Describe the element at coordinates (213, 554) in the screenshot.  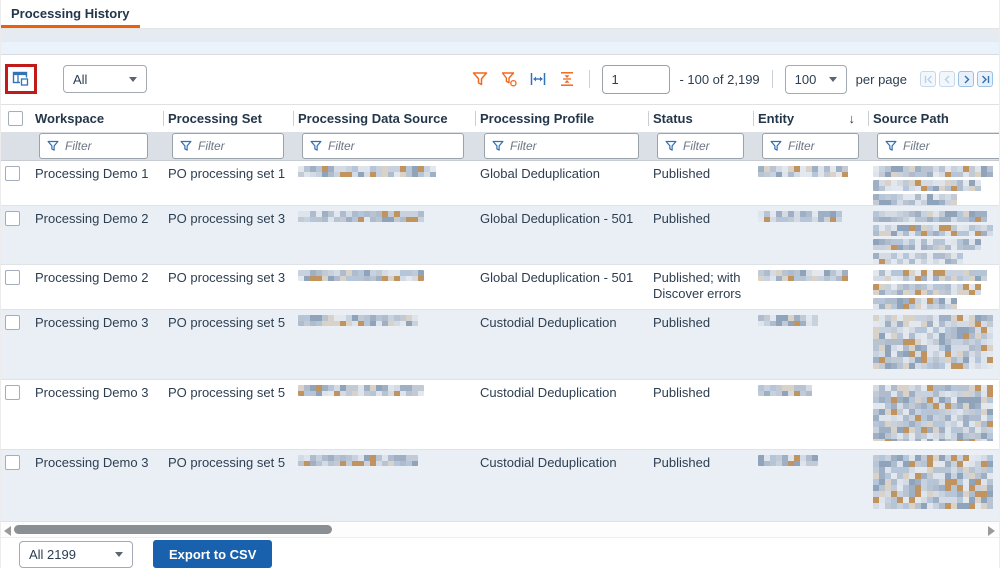
I see `export-to-csv-button: Export to CSV` at that location.